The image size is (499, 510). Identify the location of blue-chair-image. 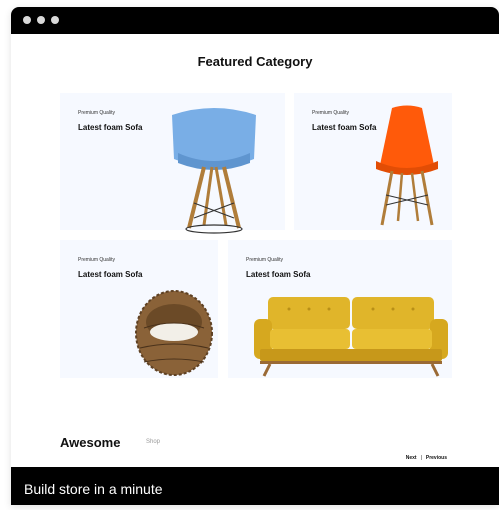
(214, 171).